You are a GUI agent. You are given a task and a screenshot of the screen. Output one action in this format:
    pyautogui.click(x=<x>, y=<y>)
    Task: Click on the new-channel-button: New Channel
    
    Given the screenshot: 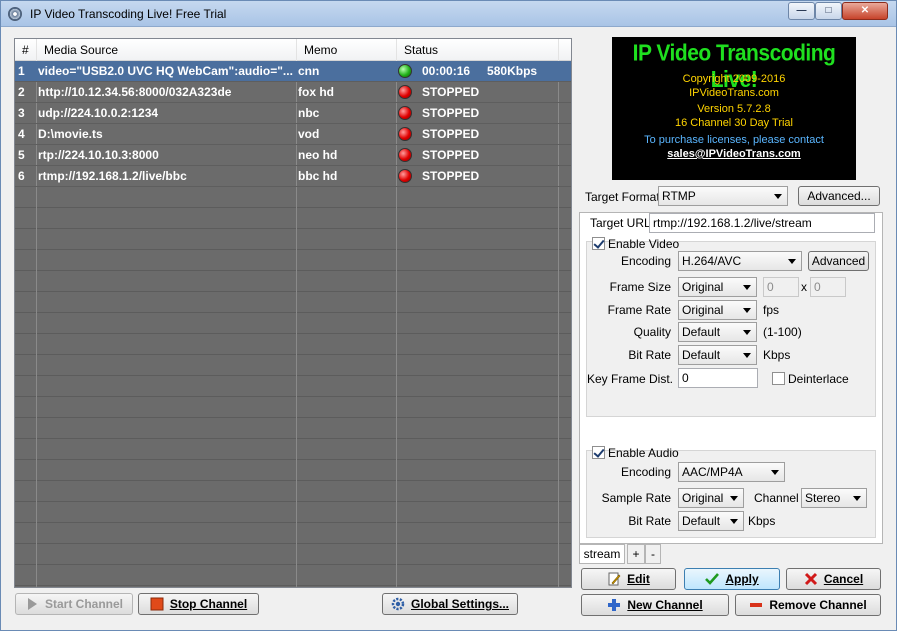 What is the action you would take?
    pyautogui.click(x=655, y=605)
    